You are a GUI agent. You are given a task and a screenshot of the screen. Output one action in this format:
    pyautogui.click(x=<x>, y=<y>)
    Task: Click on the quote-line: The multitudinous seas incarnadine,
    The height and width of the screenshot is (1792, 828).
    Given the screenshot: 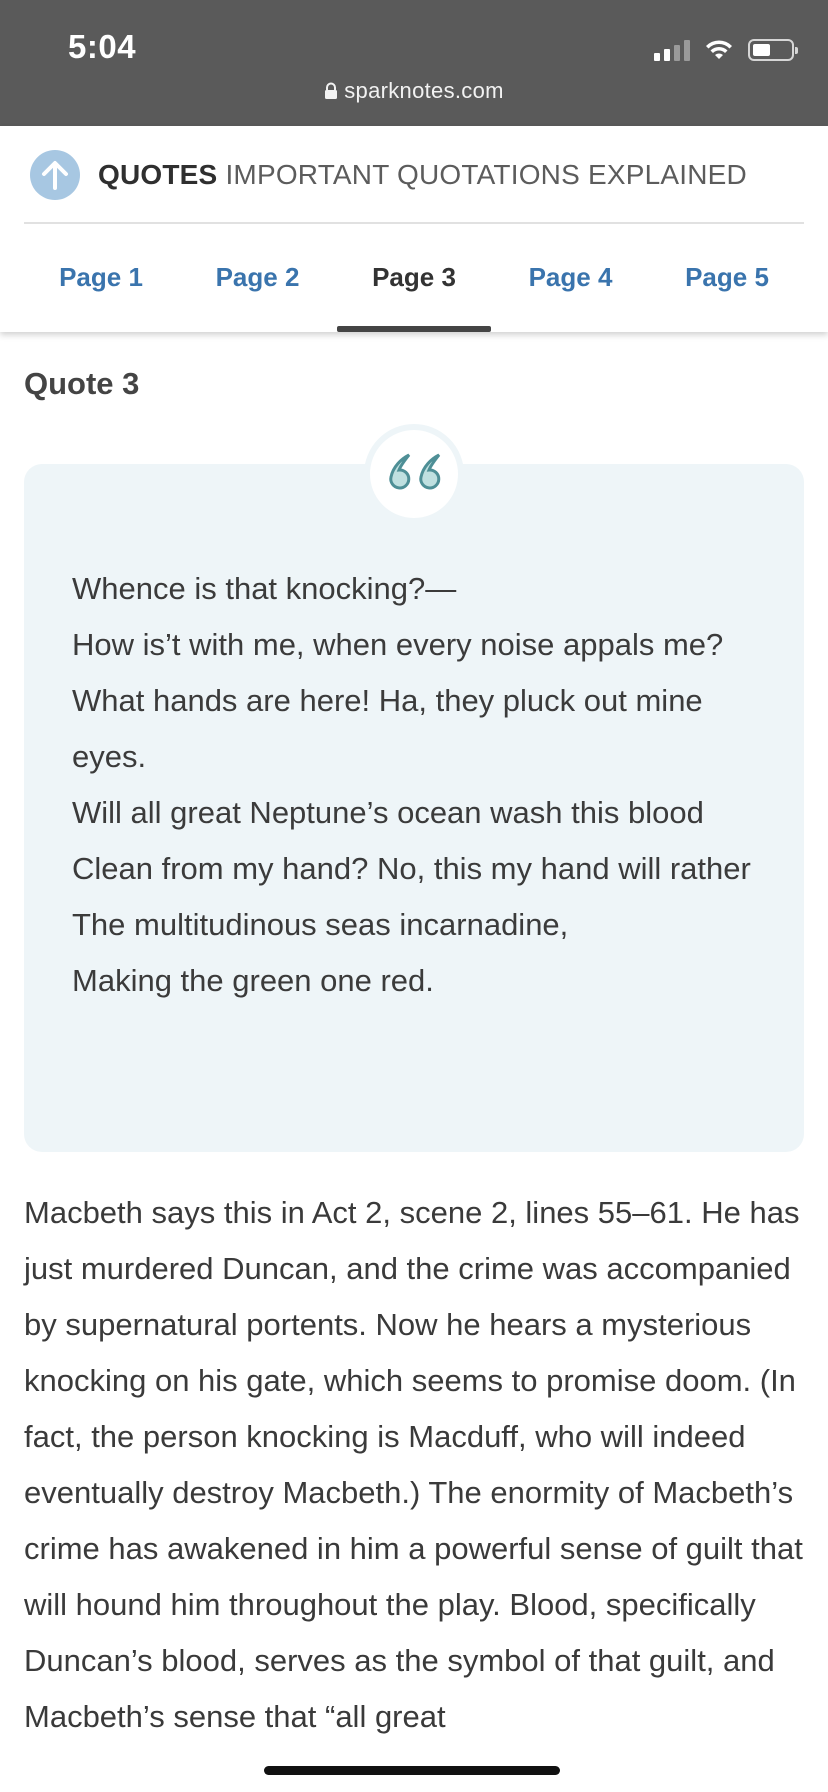 What is the action you would take?
    pyautogui.click(x=320, y=924)
    